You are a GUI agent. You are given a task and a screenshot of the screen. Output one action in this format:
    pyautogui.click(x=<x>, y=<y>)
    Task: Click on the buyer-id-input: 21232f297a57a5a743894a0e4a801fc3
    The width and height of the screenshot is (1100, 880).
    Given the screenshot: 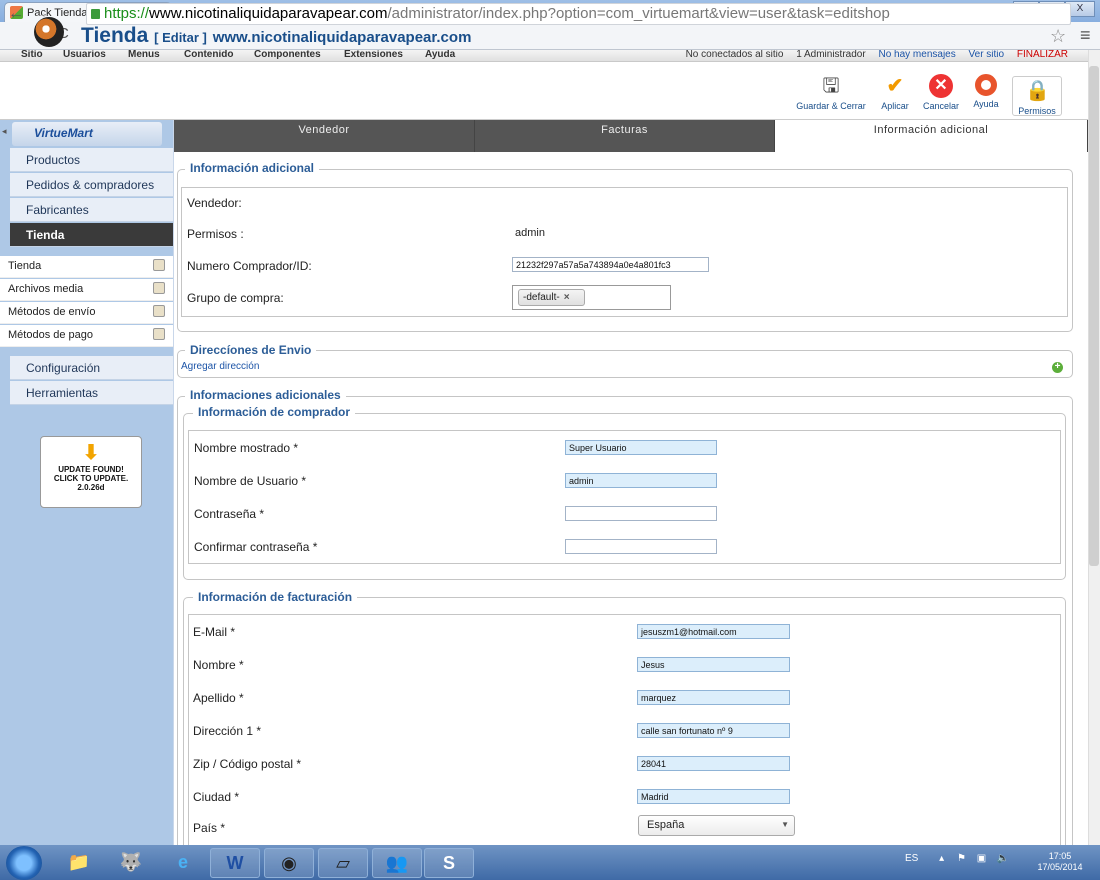 What is the action you would take?
    pyautogui.click(x=610, y=264)
    